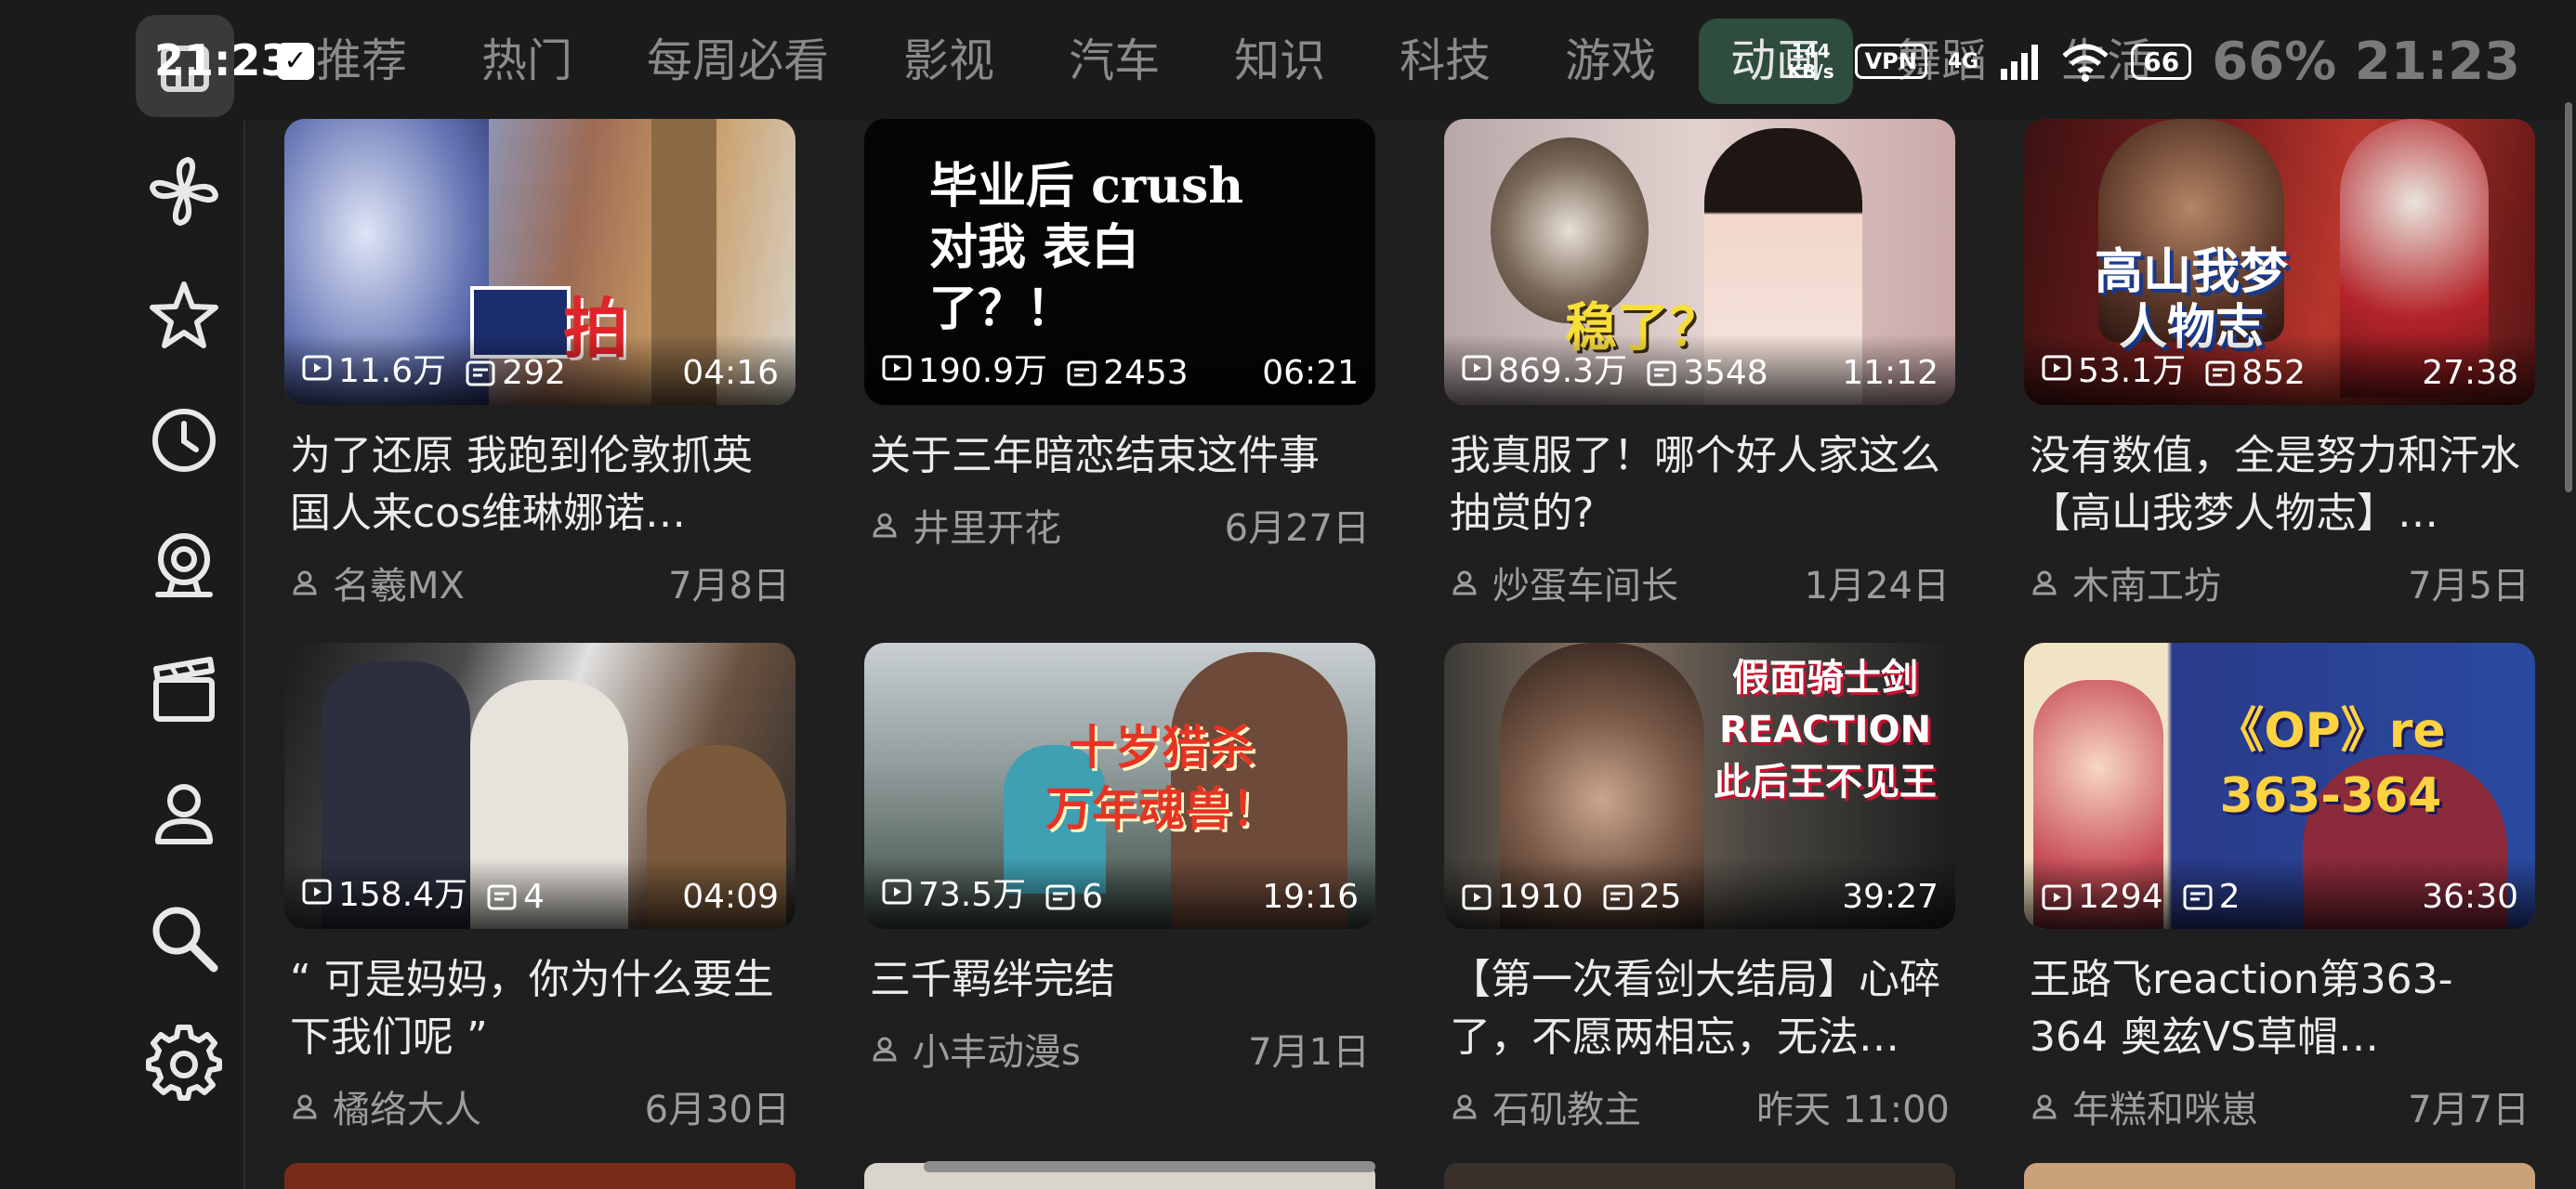 The height and width of the screenshot is (1189, 2576). Describe the element at coordinates (526, 62) in the screenshot. I see `tab-popular: 热门` at that location.